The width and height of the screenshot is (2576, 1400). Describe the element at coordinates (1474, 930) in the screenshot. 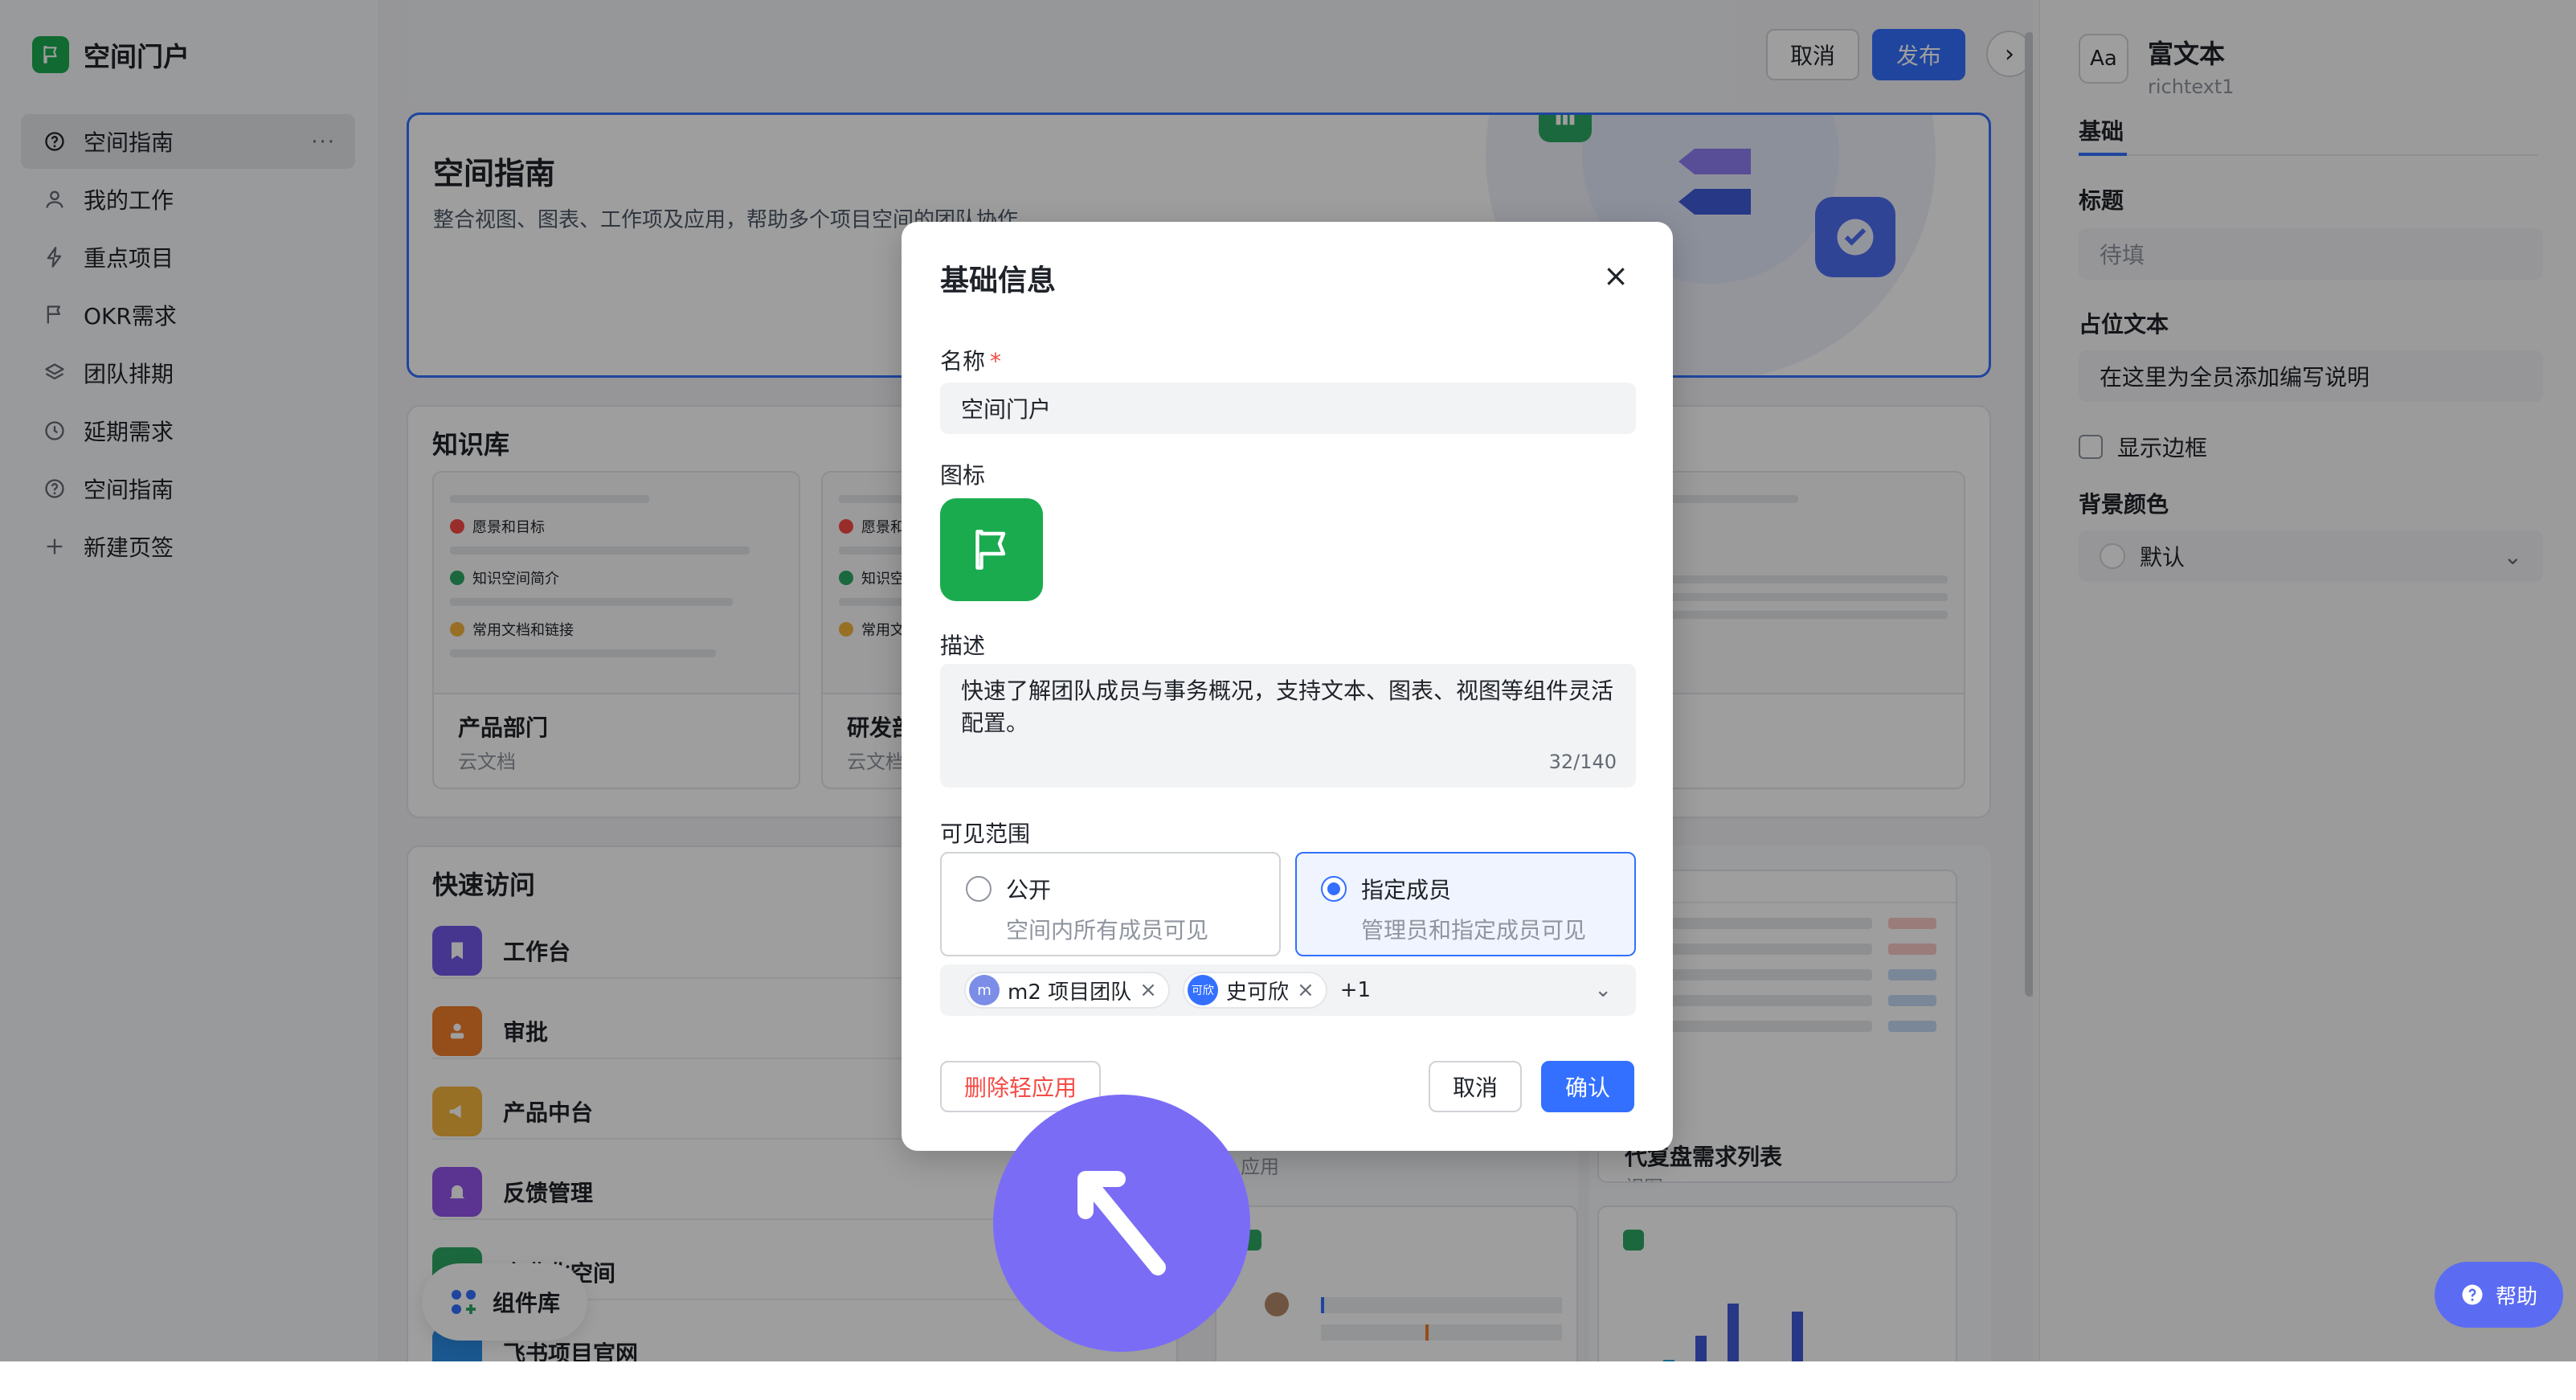

I see `members-subtitle: 管理员和指定成员可见` at that location.